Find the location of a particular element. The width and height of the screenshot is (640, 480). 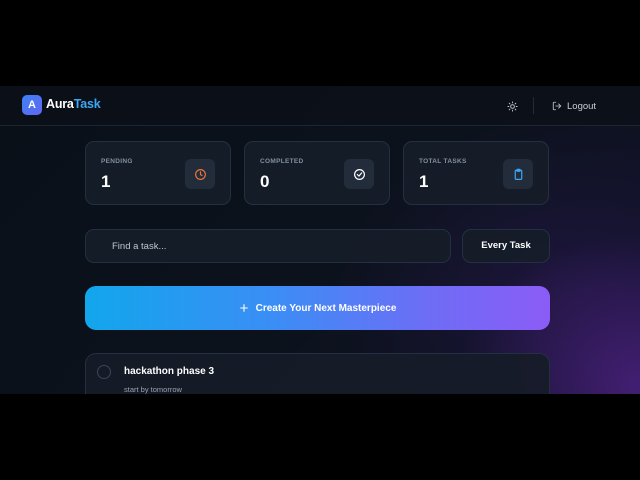

sun-icon is located at coordinates (512, 106).